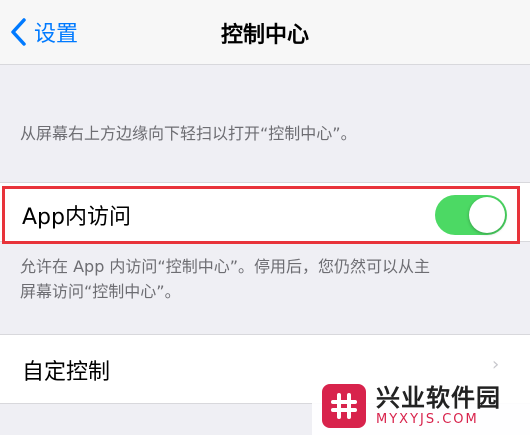 The image size is (530, 435). Describe the element at coordinates (427, 419) in the screenshot. I see `watermark-site: MYXYJS.COM` at that location.